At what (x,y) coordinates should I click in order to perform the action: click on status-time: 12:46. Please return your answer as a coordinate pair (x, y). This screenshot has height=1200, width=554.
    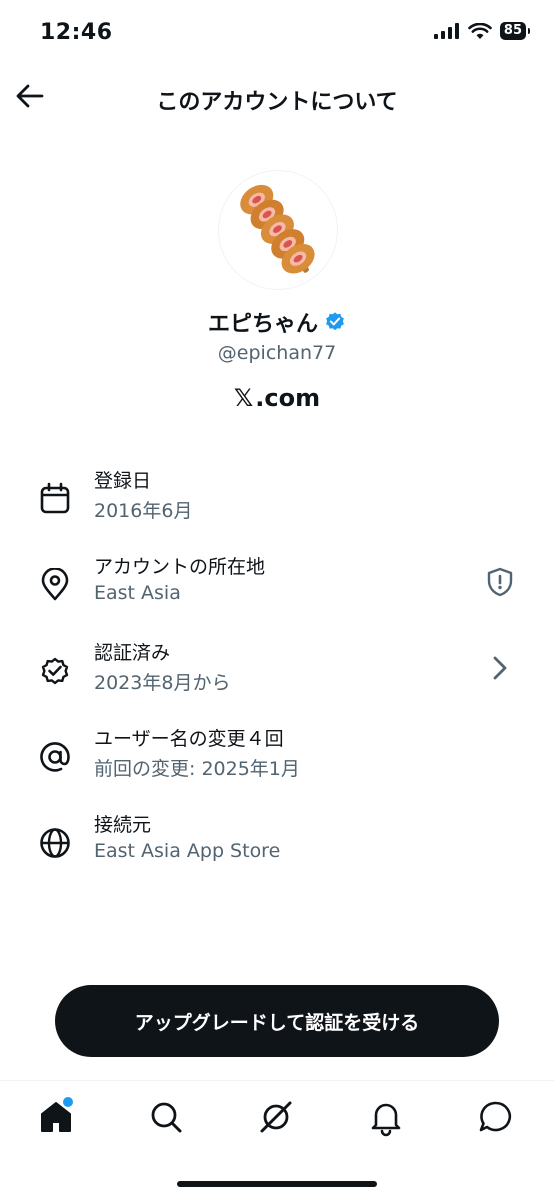
    Looking at the image, I should click on (76, 32).